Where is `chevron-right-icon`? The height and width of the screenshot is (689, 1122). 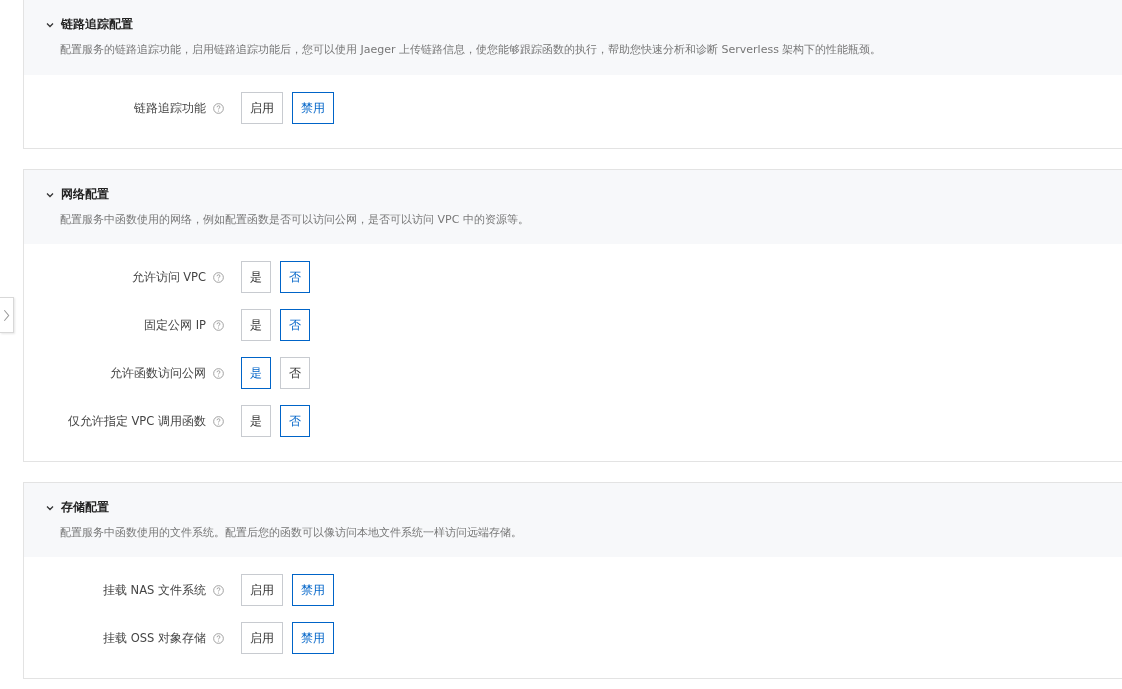 chevron-right-icon is located at coordinates (6, 315).